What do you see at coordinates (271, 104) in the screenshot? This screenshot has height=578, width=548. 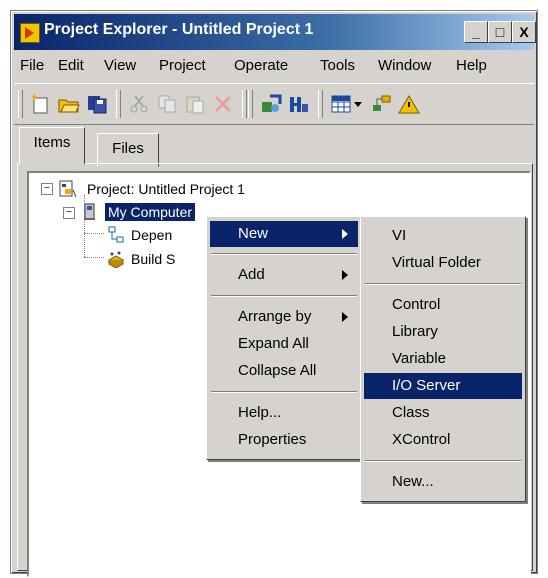 I see `build-icon` at bounding box center [271, 104].